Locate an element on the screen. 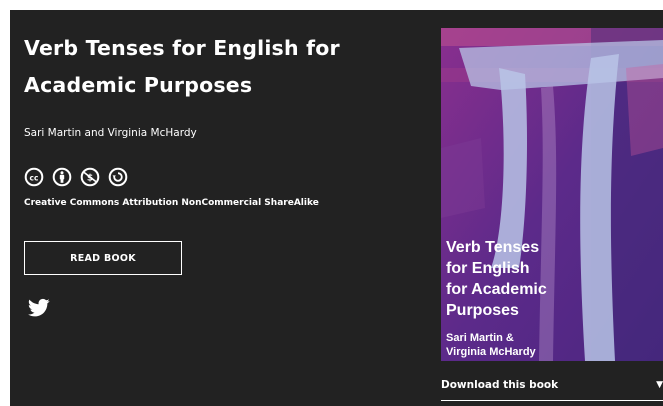 The height and width of the screenshot is (406, 663). cover-authors: Sari Martin & Virginia McHardy is located at coordinates (491, 345).